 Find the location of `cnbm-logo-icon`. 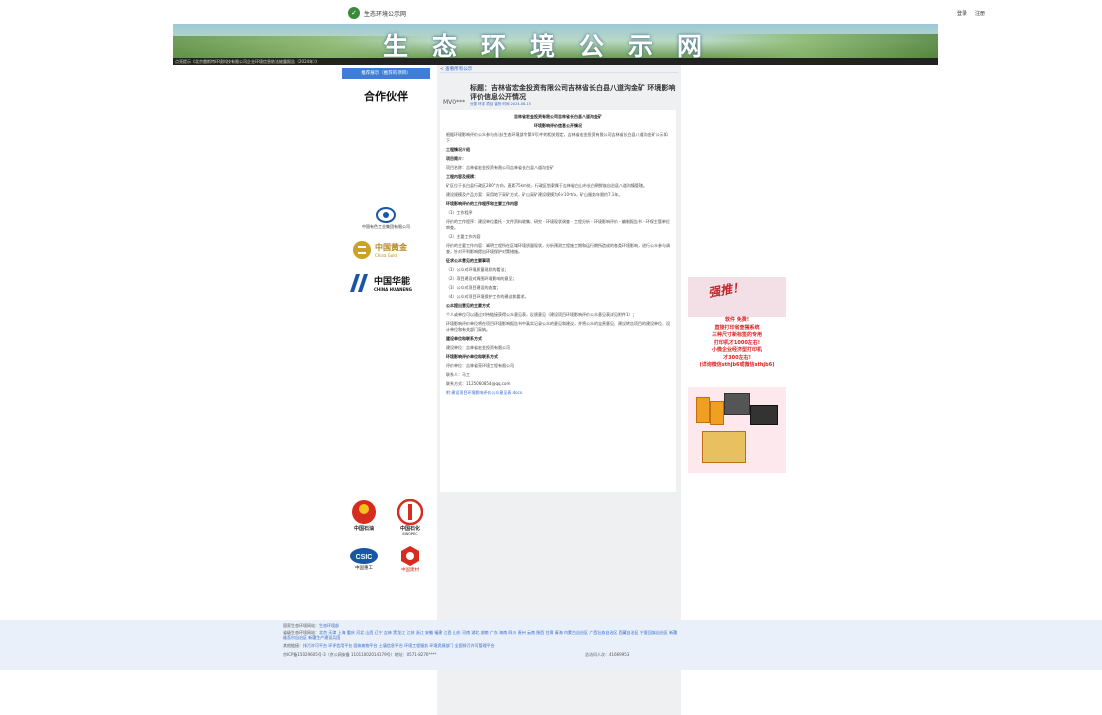

cnbm-logo-icon is located at coordinates (410, 556).